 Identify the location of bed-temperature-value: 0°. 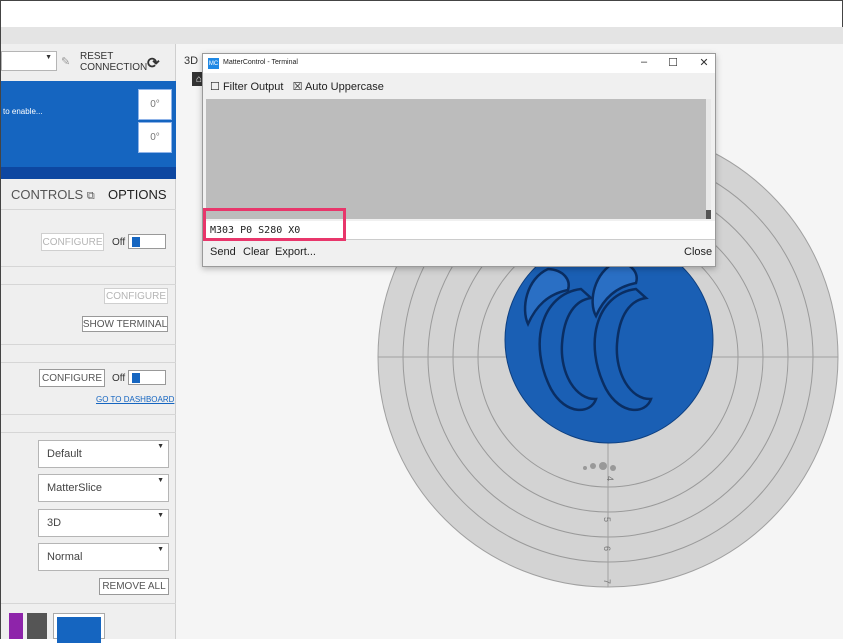
(155, 137).